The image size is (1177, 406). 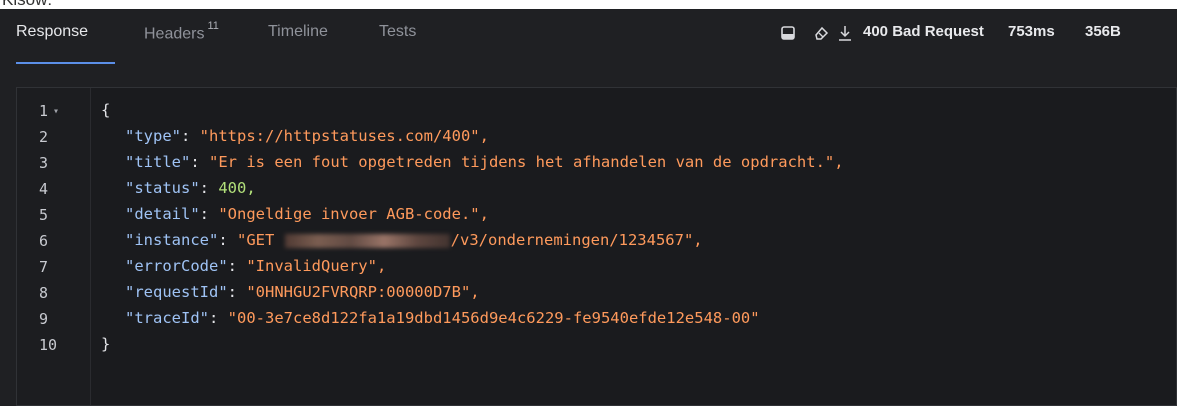 I want to click on code-line: "status": 400,, so click(x=190, y=188).